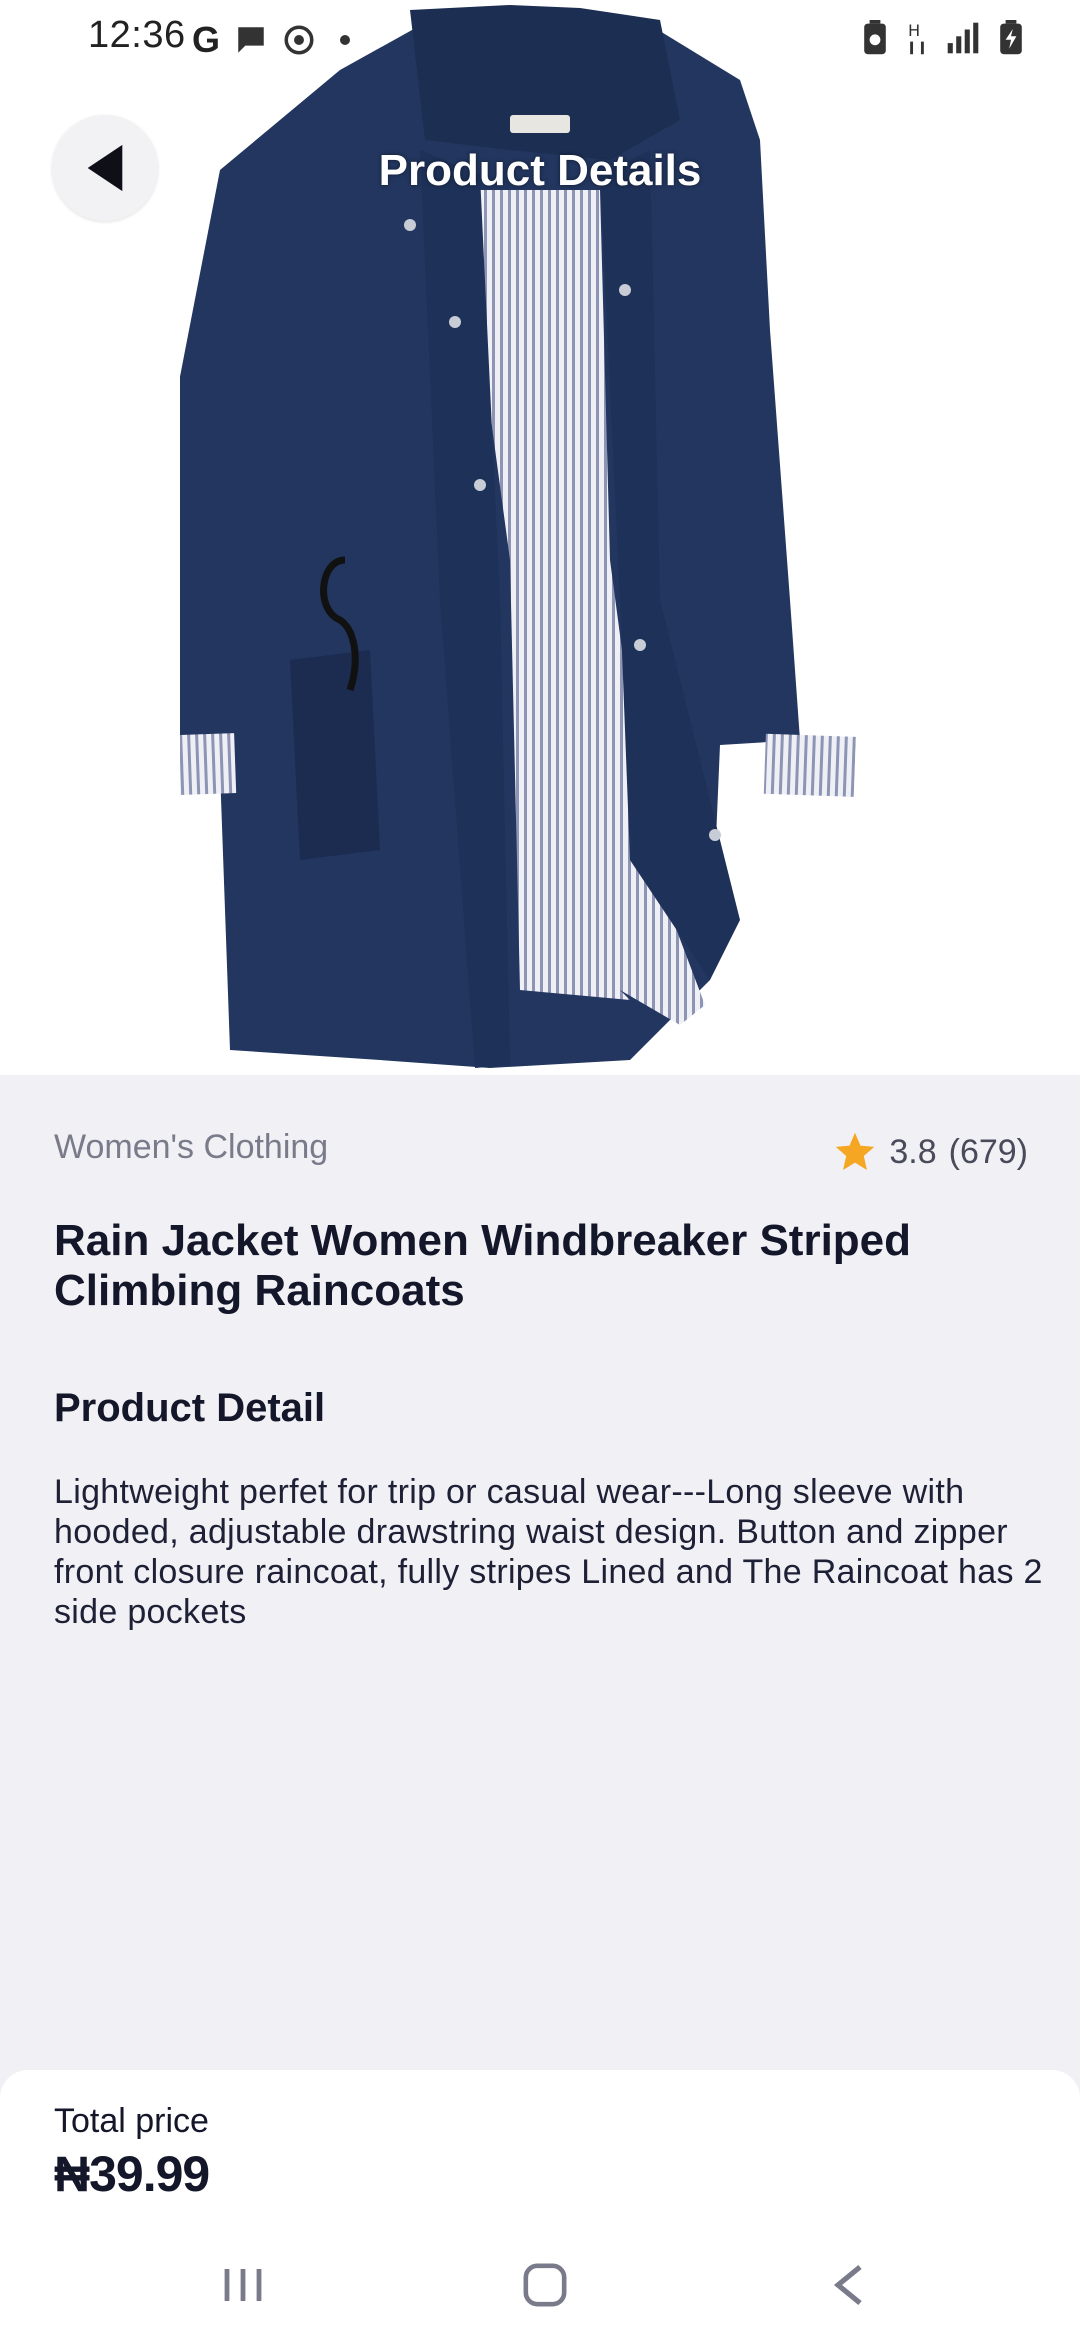  I want to click on product-detail-heading: Product Detail, so click(190, 1408).